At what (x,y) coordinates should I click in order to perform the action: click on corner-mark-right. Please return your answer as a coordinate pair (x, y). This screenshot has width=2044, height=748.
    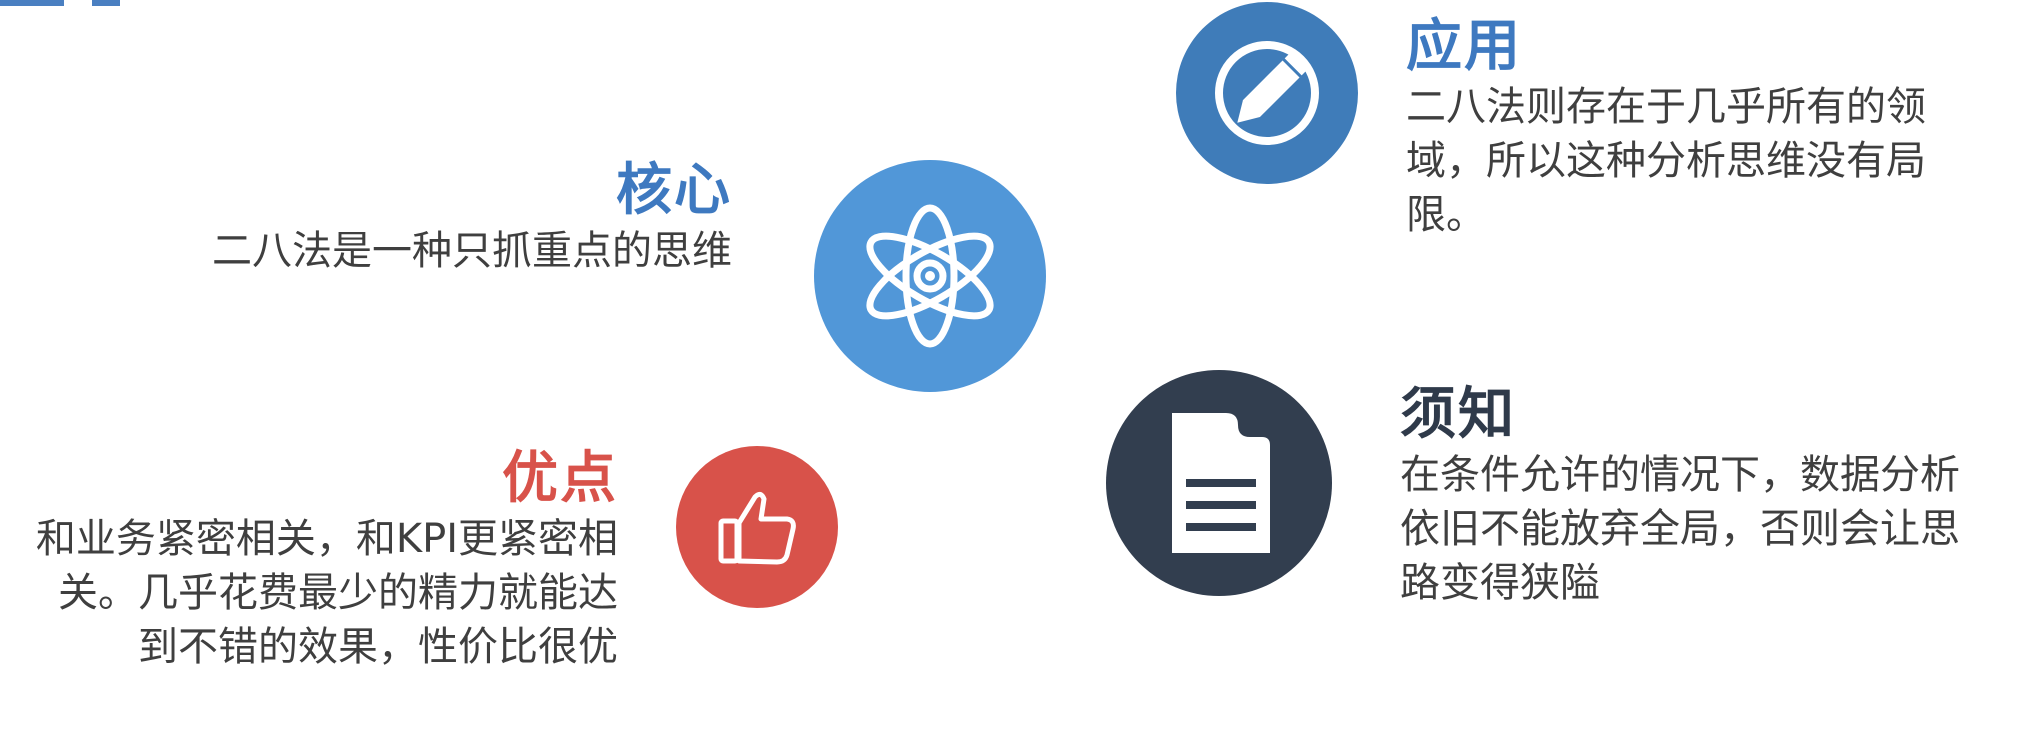
    Looking at the image, I should click on (106, 3).